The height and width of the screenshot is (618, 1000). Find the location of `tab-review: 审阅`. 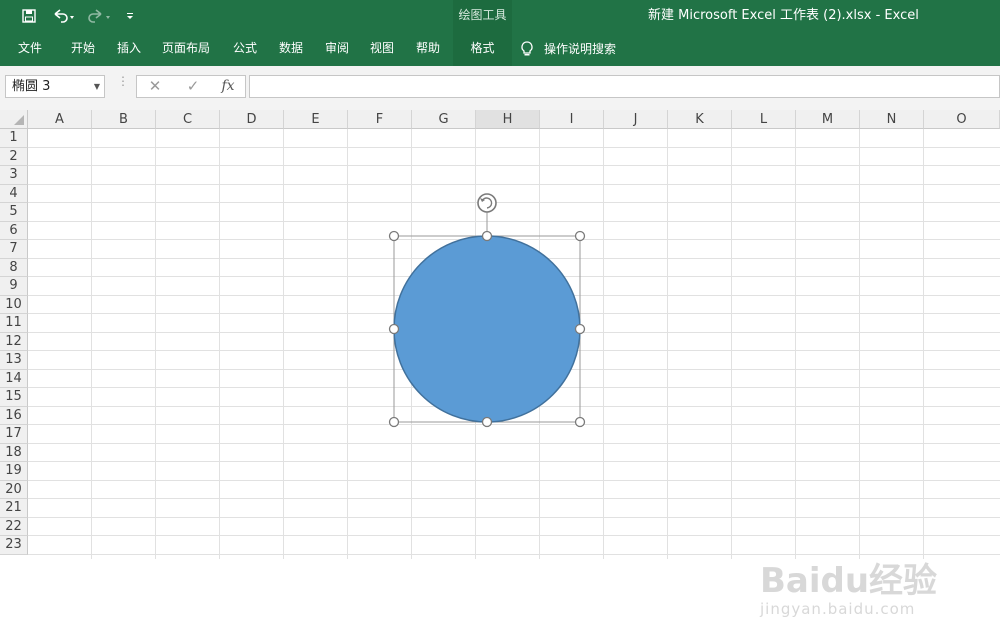

tab-review: 审阅 is located at coordinates (337, 48).